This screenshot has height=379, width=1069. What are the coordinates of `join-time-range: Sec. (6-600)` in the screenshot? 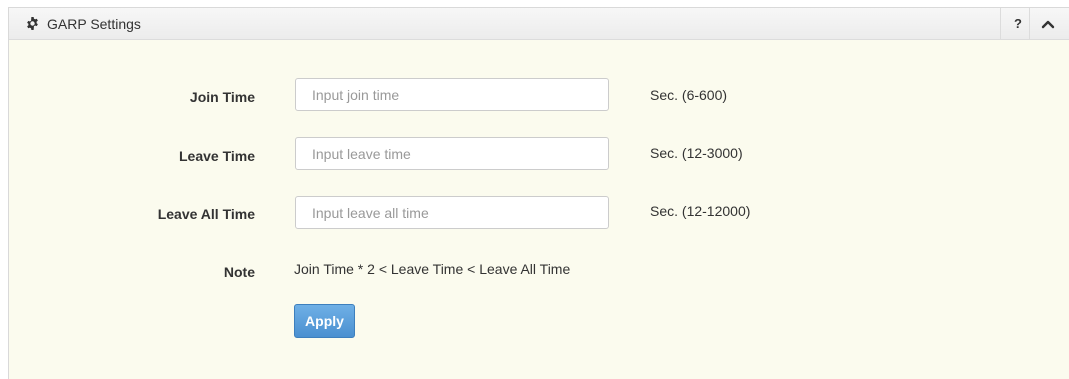 It's located at (689, 95).